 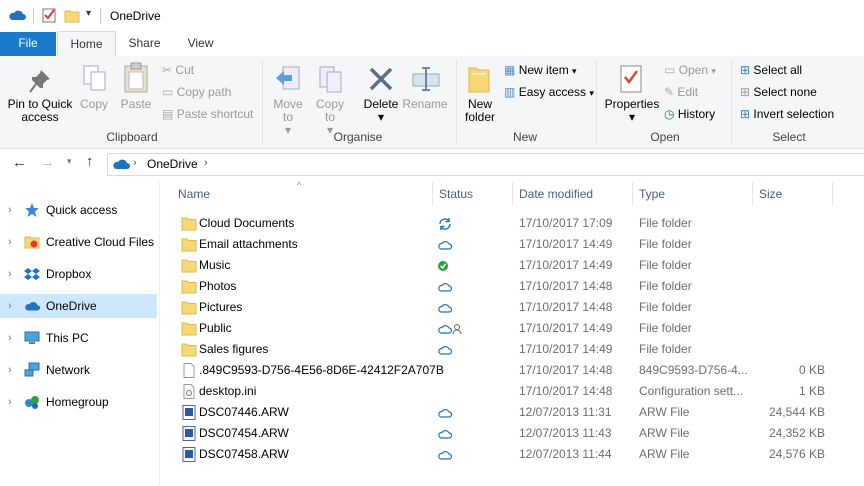 I want to click on nav-item-creative-cloud: › Creative Cloud Files, so click(x=78, y=242).